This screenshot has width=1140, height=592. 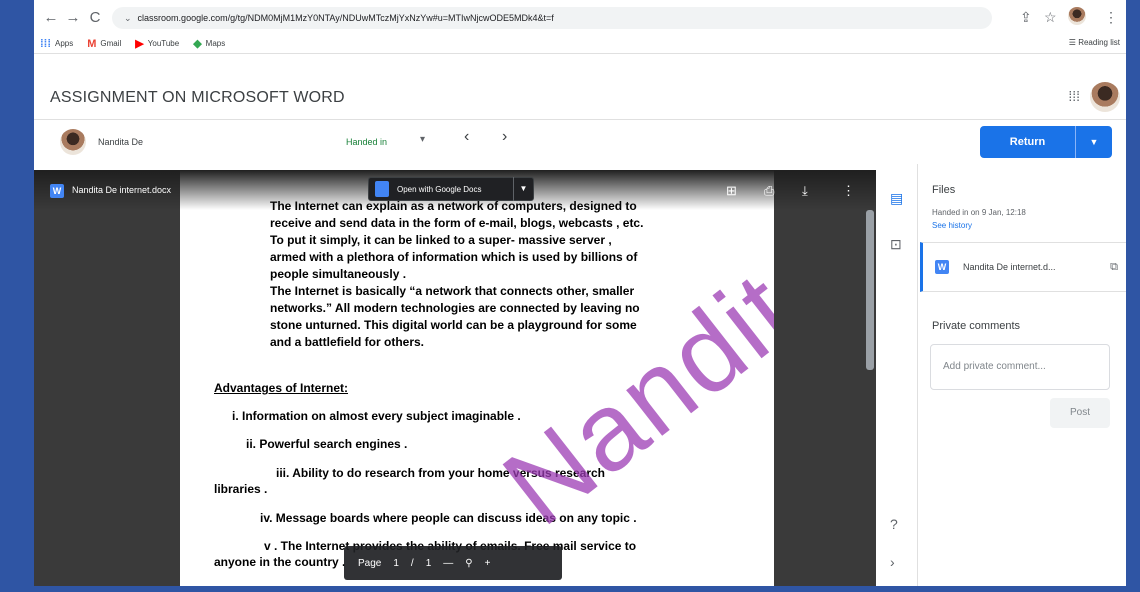 What do you see at coordinates (870, 290) in the screenshot?
I see `viewer-scrollbar` at bounding box center [870, 290].